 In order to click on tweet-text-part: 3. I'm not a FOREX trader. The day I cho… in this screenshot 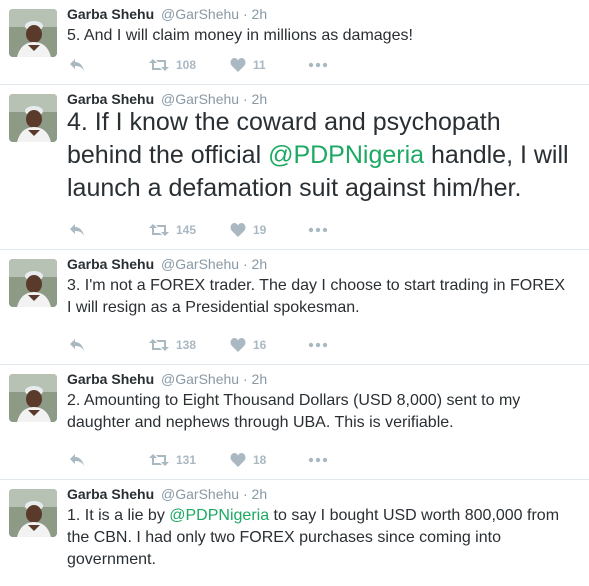, I will do `click(316, 296)`.